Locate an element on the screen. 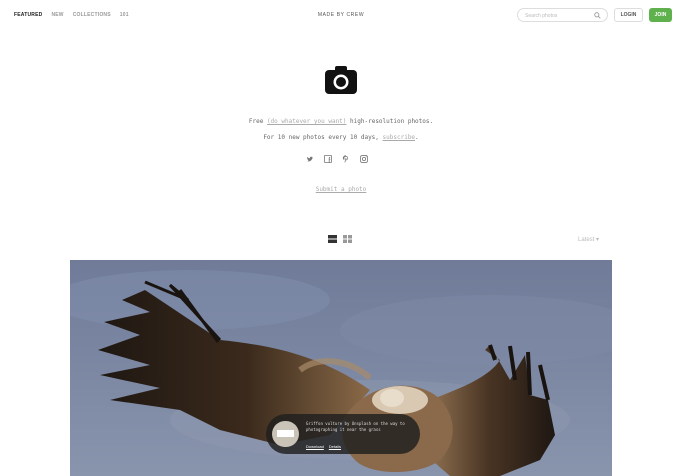  tagline-text: Free is located at coordinates (257, 121).